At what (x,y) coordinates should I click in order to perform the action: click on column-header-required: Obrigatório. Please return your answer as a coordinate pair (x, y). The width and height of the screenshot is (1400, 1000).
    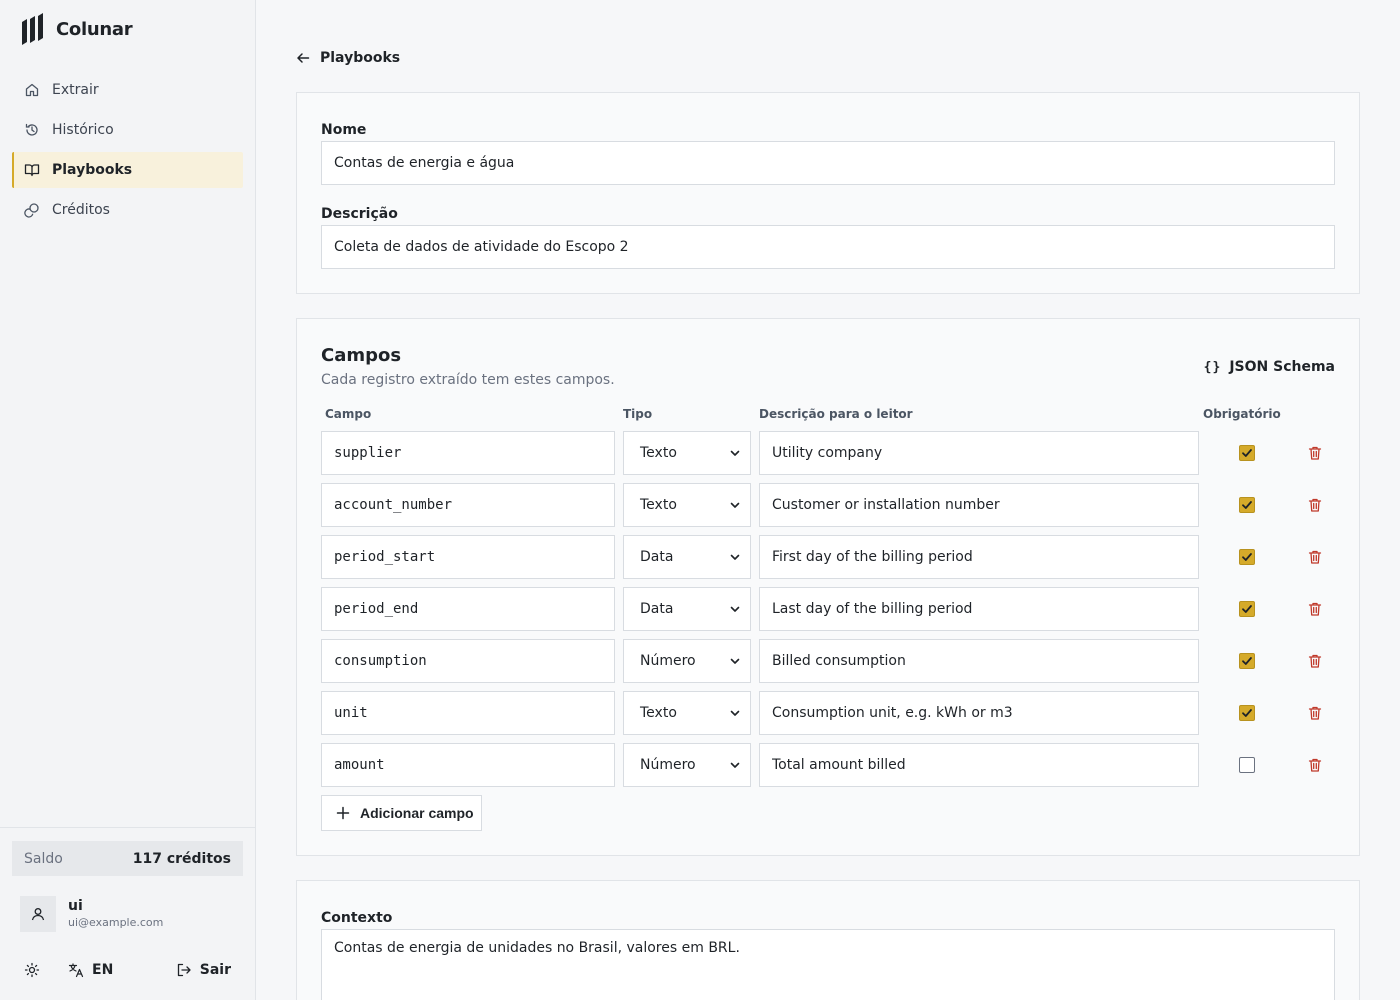
    Looking at the image, I should click on (1242, 414).